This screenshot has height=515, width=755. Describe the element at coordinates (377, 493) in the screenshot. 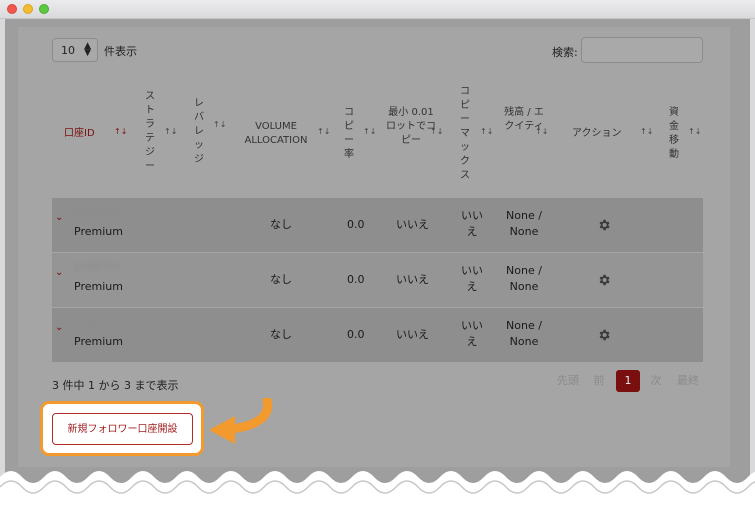

I see `torn-edge` at that location.